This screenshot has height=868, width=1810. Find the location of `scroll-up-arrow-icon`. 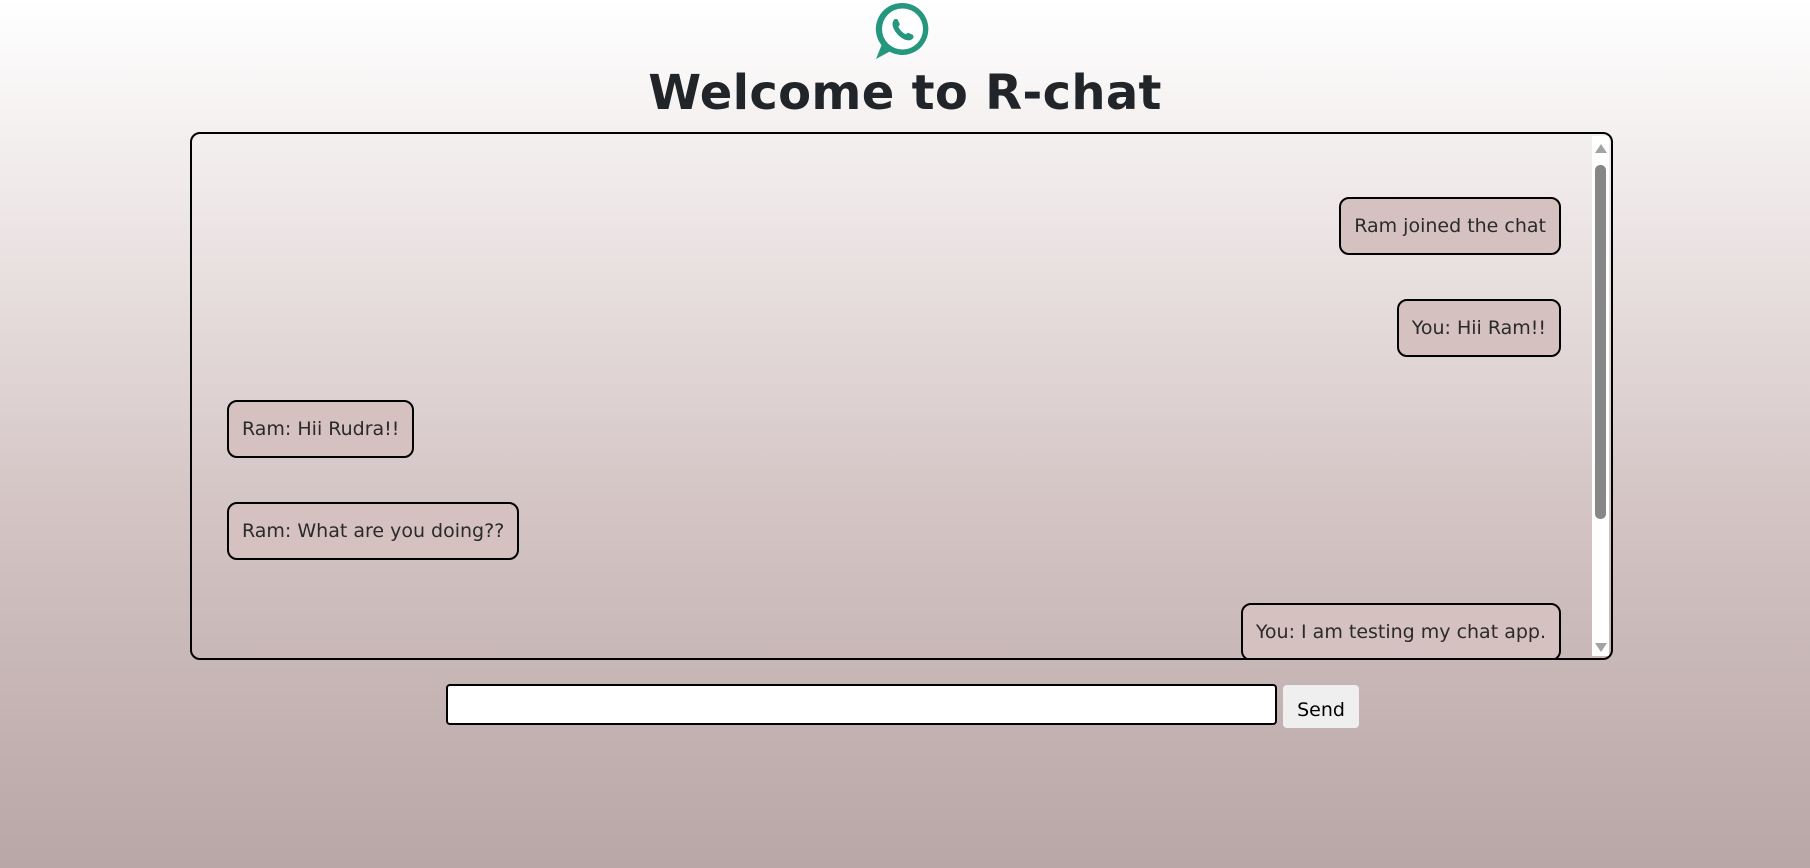

scroll-up-arrow-icon is located at coordinates (1601, 148).